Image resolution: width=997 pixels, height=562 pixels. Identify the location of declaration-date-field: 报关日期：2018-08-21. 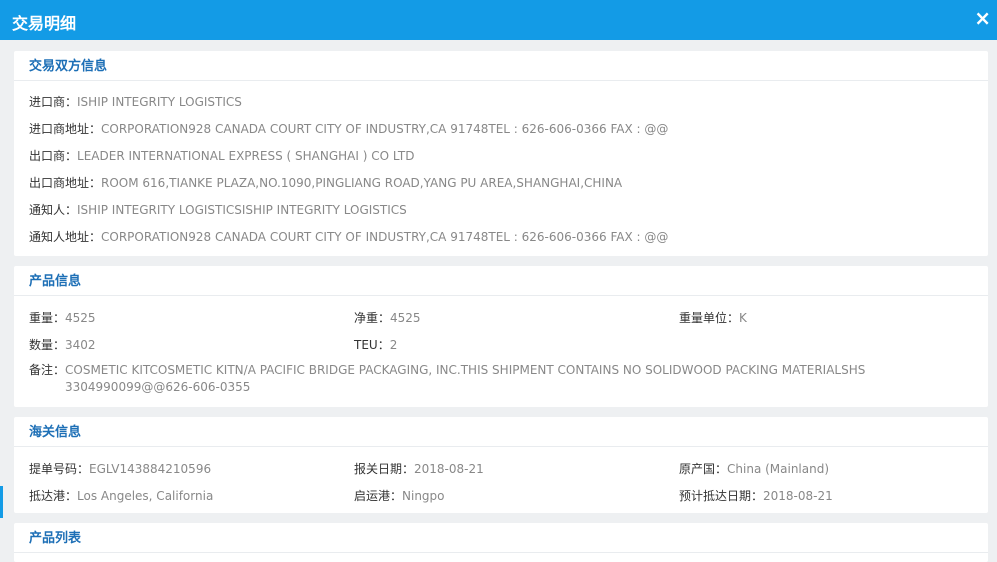
(419, 468).